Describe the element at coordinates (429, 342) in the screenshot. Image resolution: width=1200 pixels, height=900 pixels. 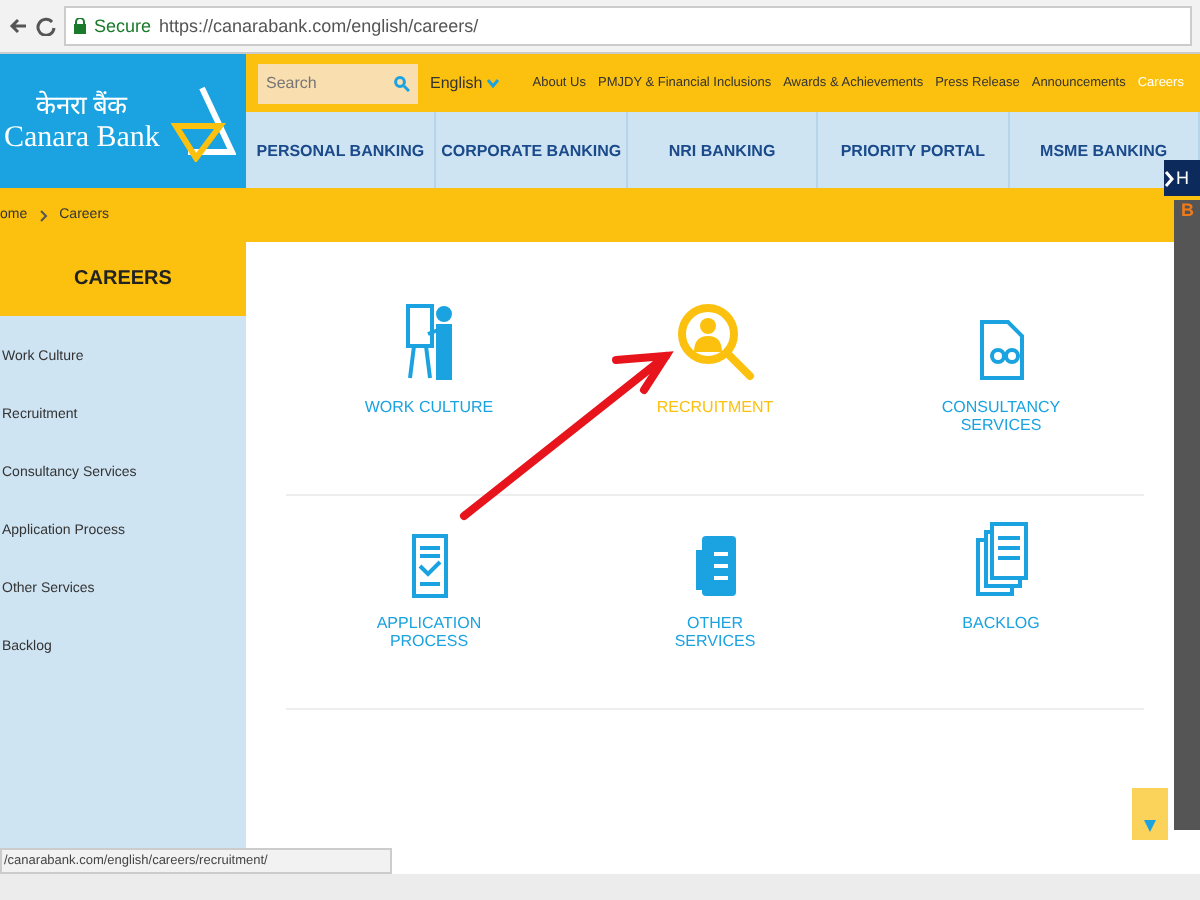
I see `presenter-icon` at that location.